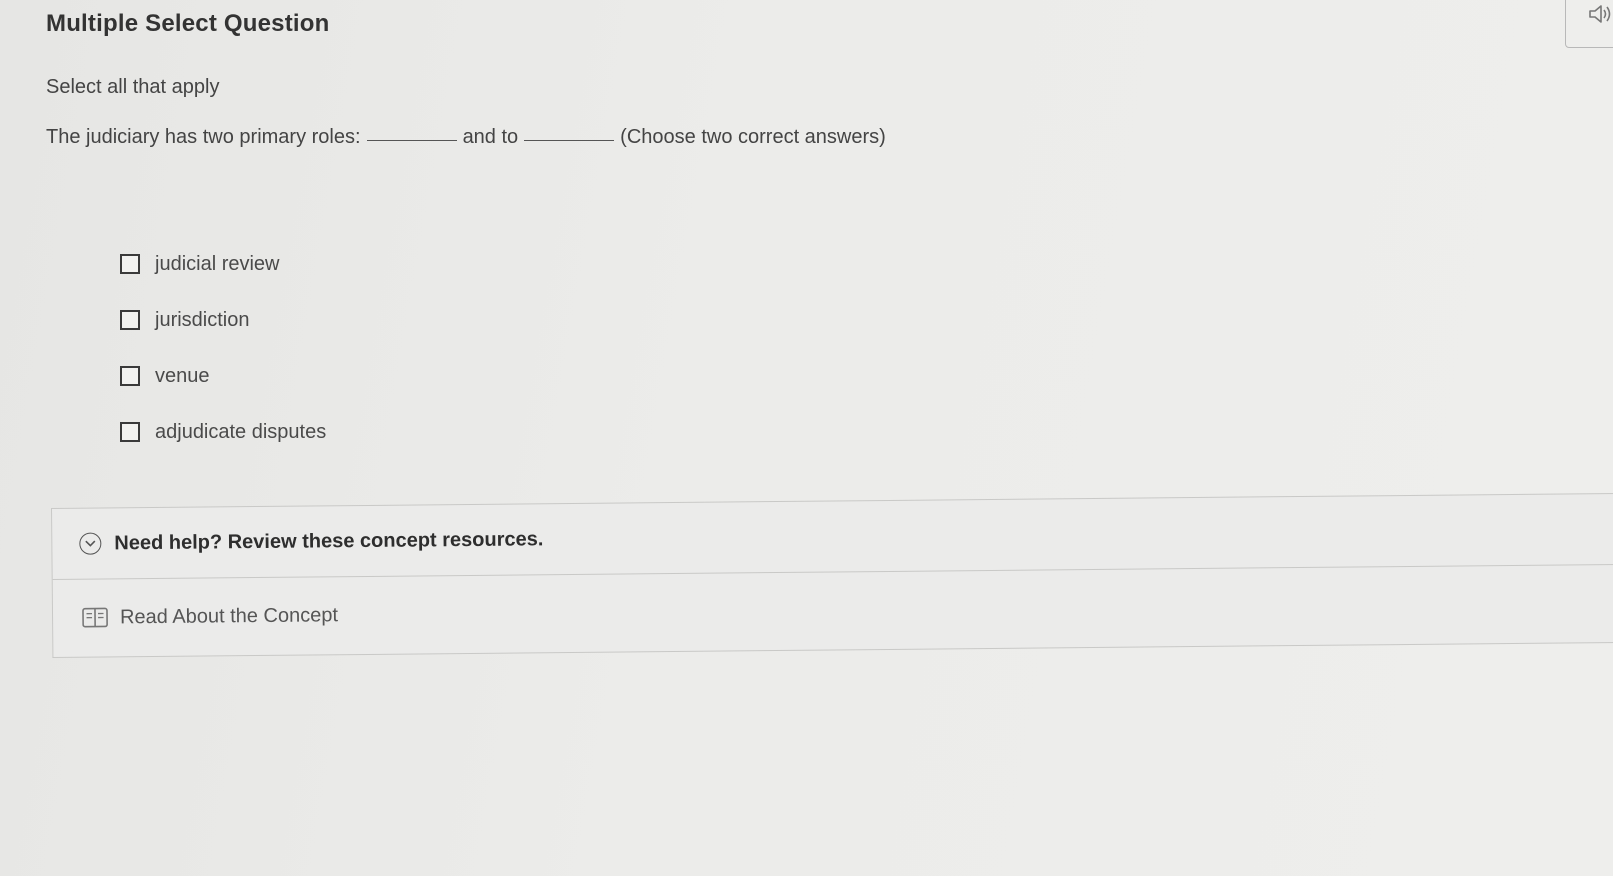 The image size is (1613, 876). What do you see at coordinates (90, 543) in the screenshot?
I see `chevron-down-circle-icon` at bounding box center [90, 543].